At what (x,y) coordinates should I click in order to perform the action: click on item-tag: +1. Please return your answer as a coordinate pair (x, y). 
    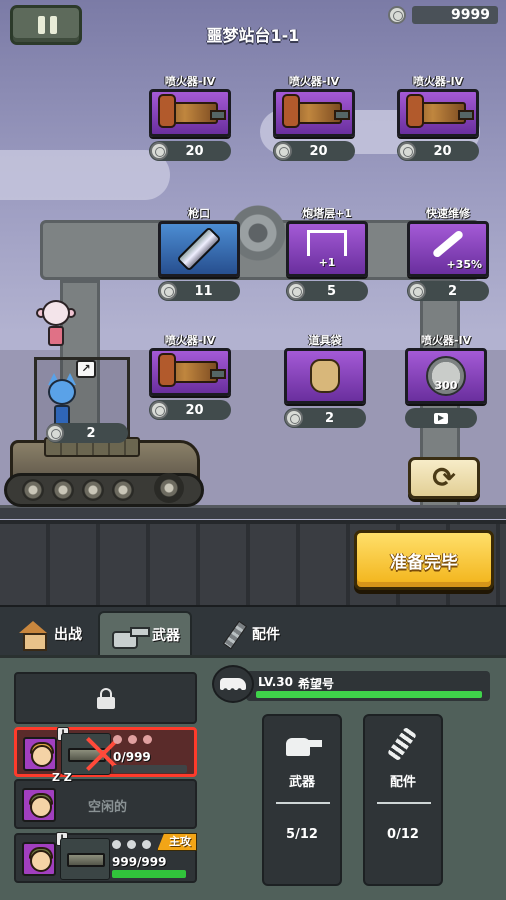
    Looking at the image, I should click on (327, 262).